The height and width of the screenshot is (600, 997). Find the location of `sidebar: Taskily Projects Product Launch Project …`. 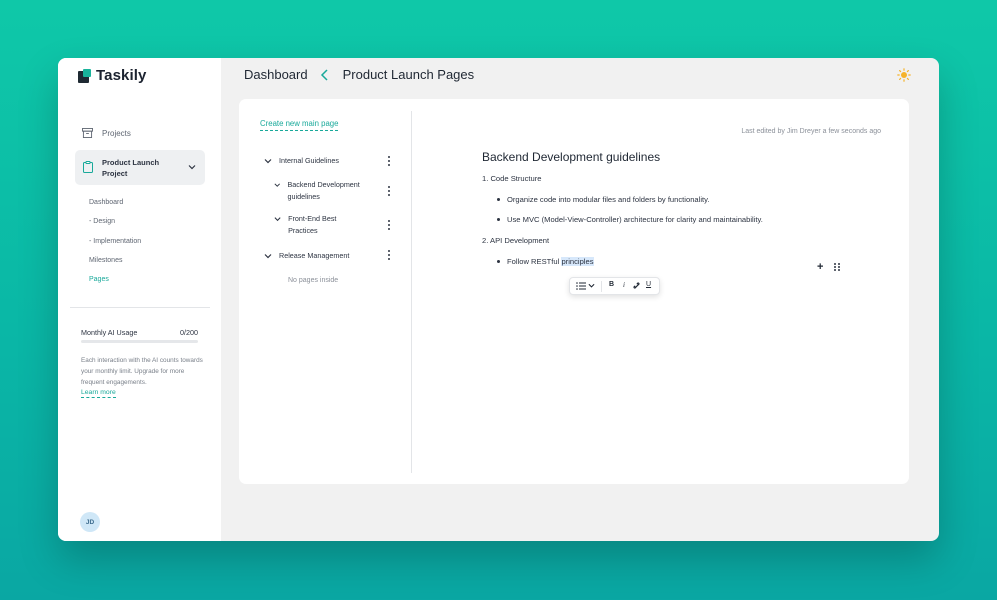

sidebar: Taskily Projects Product Launch Project … is located at coordinates (139, 299).